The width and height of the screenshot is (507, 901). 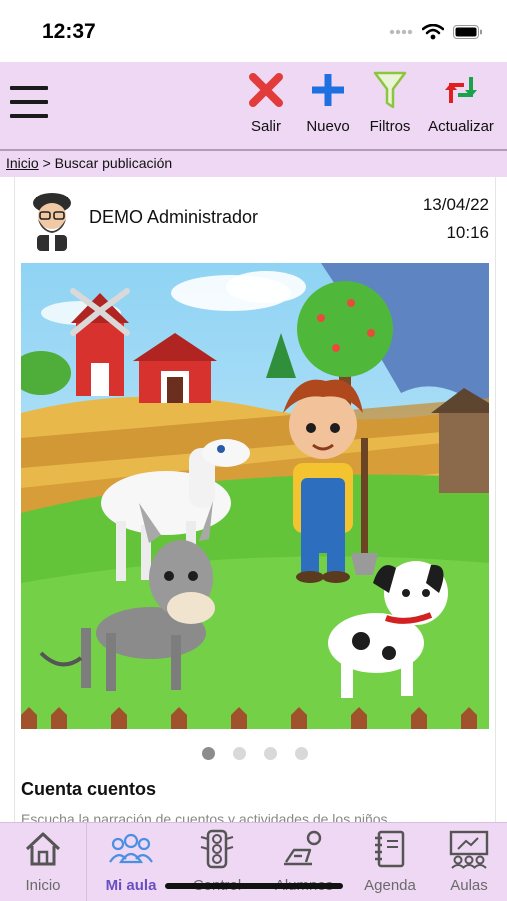 I want to click on status-bar: 12:37, so click(x=253, y=31).